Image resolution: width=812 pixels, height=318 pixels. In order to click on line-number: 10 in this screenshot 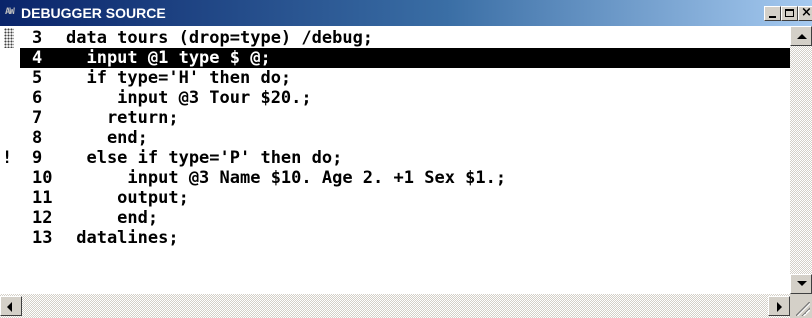, I will do `click(42, 178)`.